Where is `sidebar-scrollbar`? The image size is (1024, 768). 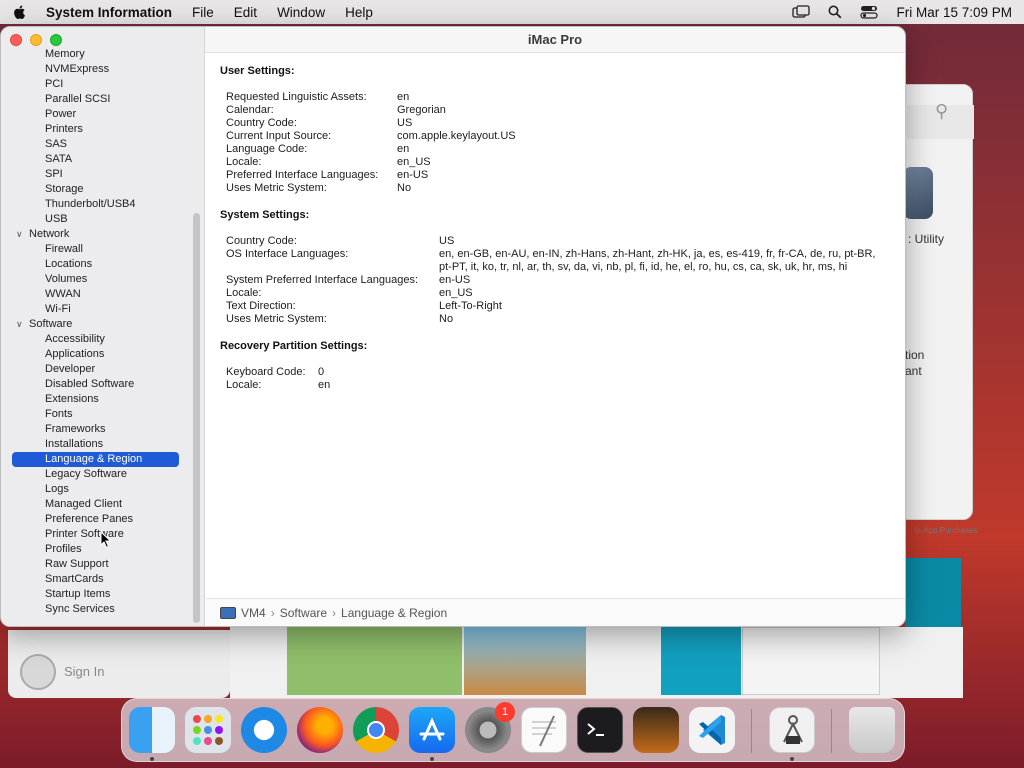
sidebar-scrollbar is located at coordinates (196, 418).